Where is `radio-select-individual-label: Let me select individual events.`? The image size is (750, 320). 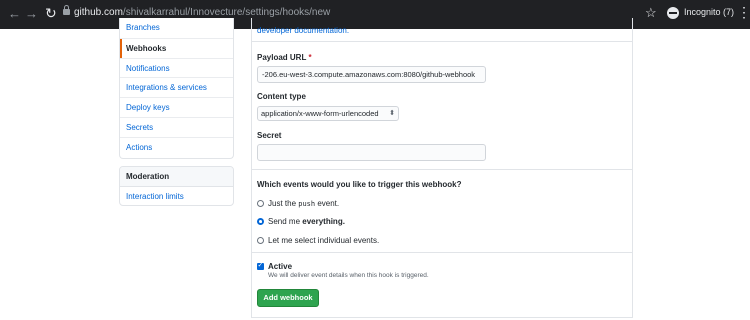 radio-select-individual-label: Let me select individual events. is located at coordinates (323, 240).